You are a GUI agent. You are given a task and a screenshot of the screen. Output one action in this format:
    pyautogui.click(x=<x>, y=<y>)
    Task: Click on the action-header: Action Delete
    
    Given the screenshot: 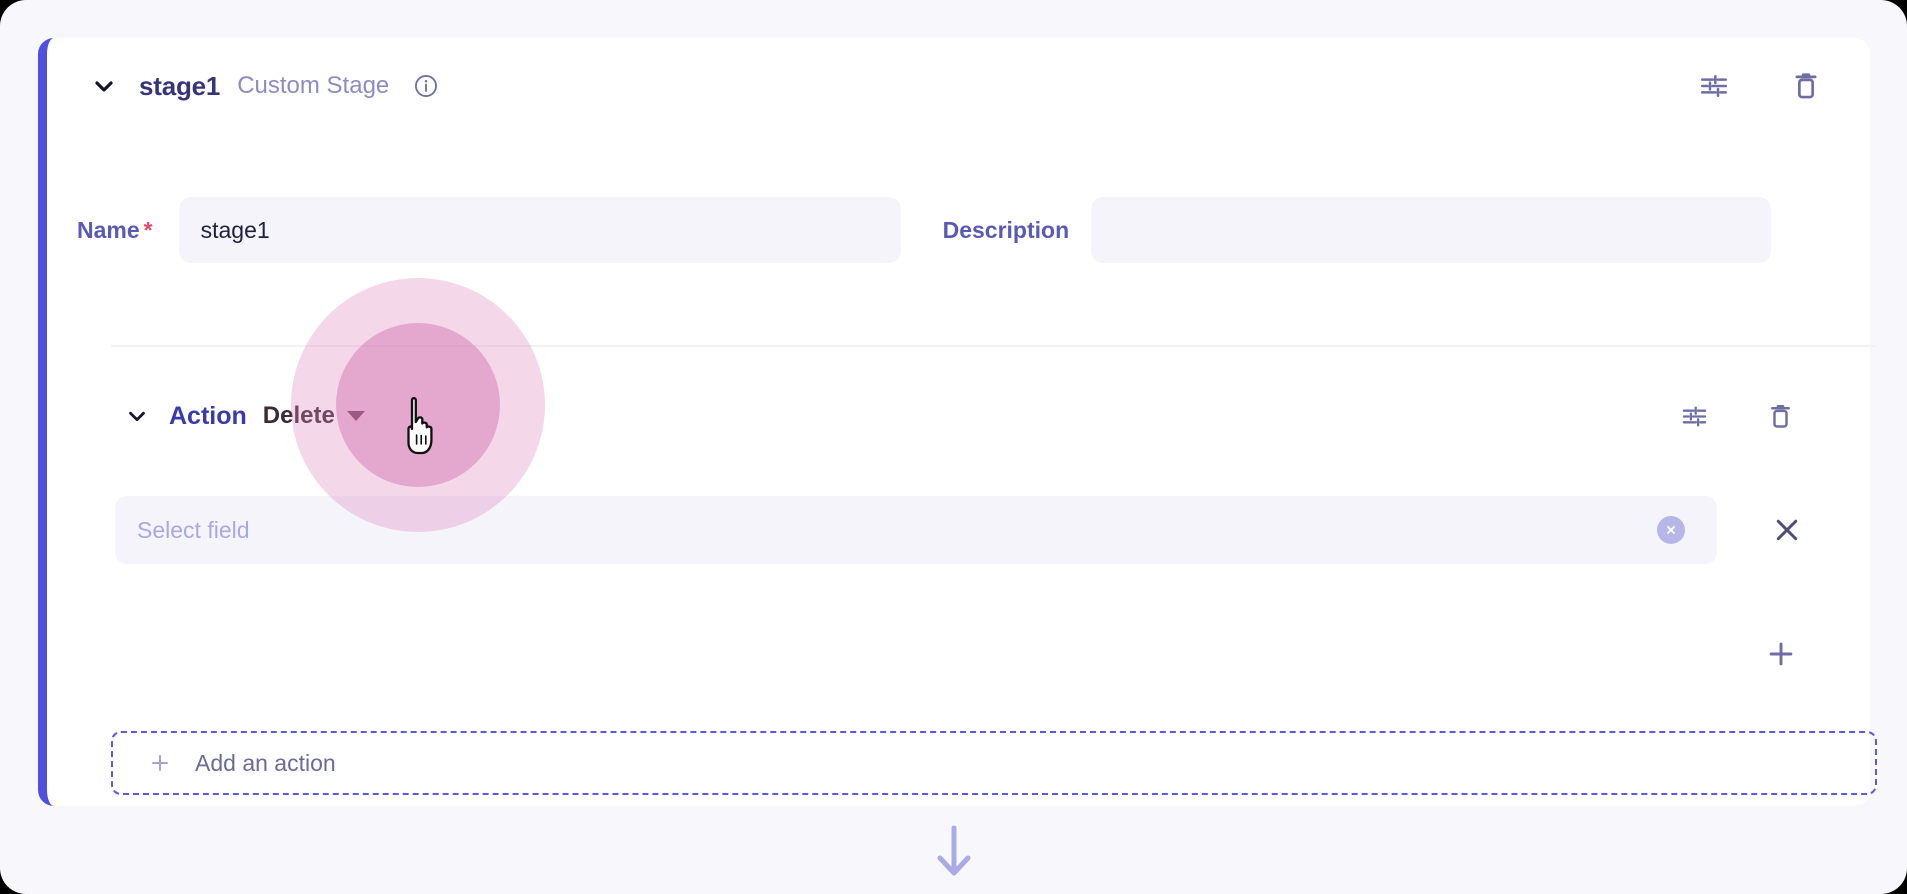 What is the action you would take?
    pyautogui.click(x=958, y=416)
    